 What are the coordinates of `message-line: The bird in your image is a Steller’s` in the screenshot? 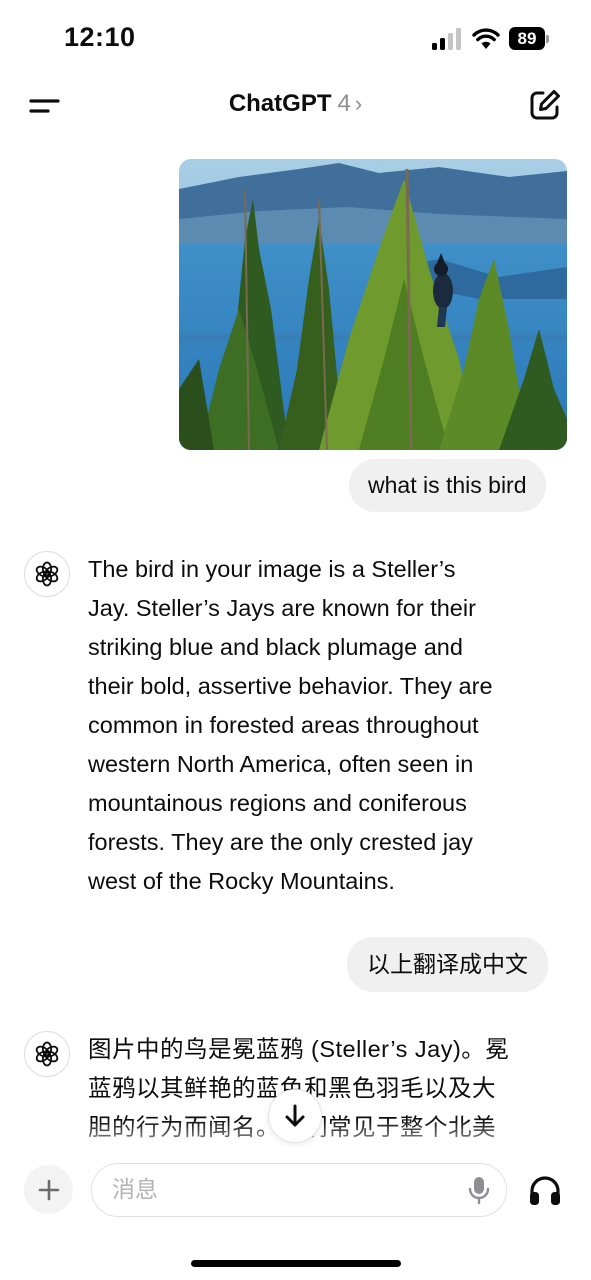 It's located at (272, 569).